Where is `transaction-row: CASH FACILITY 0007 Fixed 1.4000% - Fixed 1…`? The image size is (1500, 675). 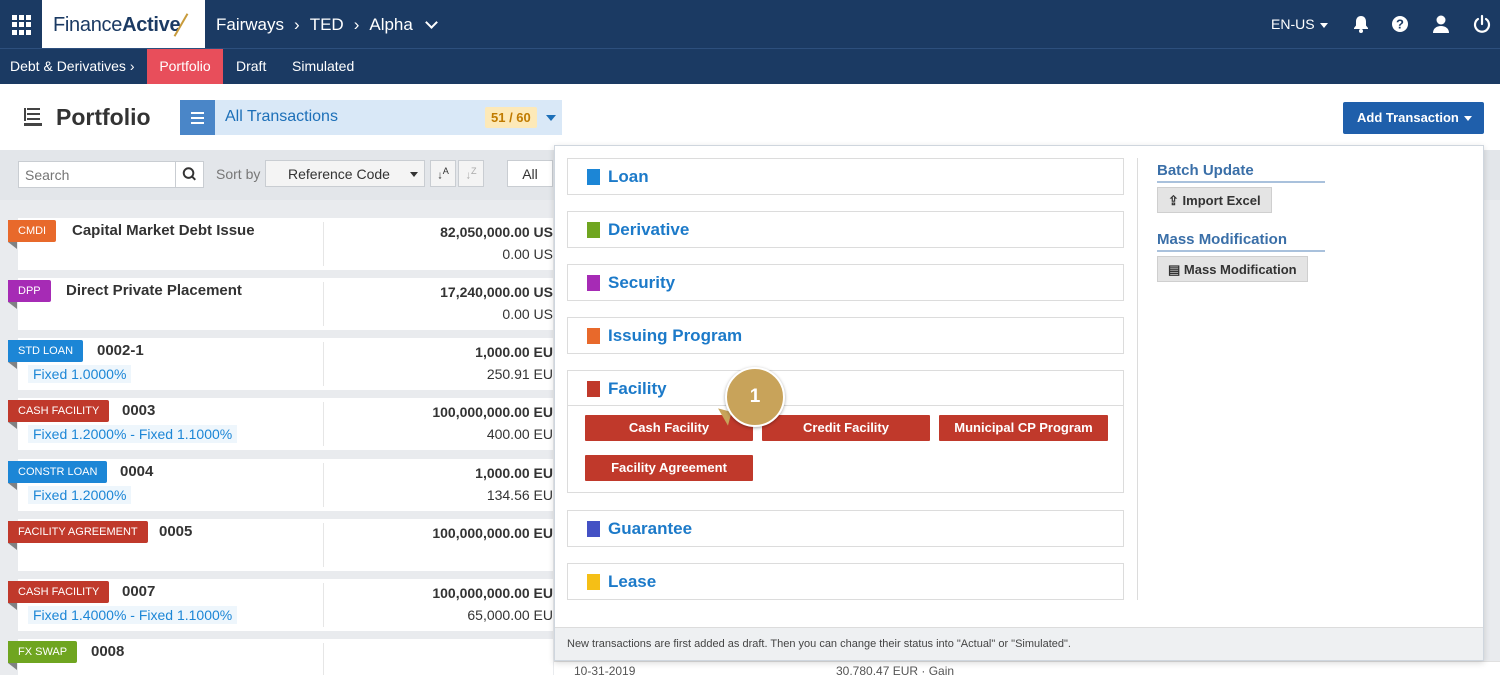
transaction-row: CASH FACILITY 0007 Fixed 1.4000% - Fixed 1… is located at coordinates (280, 605).